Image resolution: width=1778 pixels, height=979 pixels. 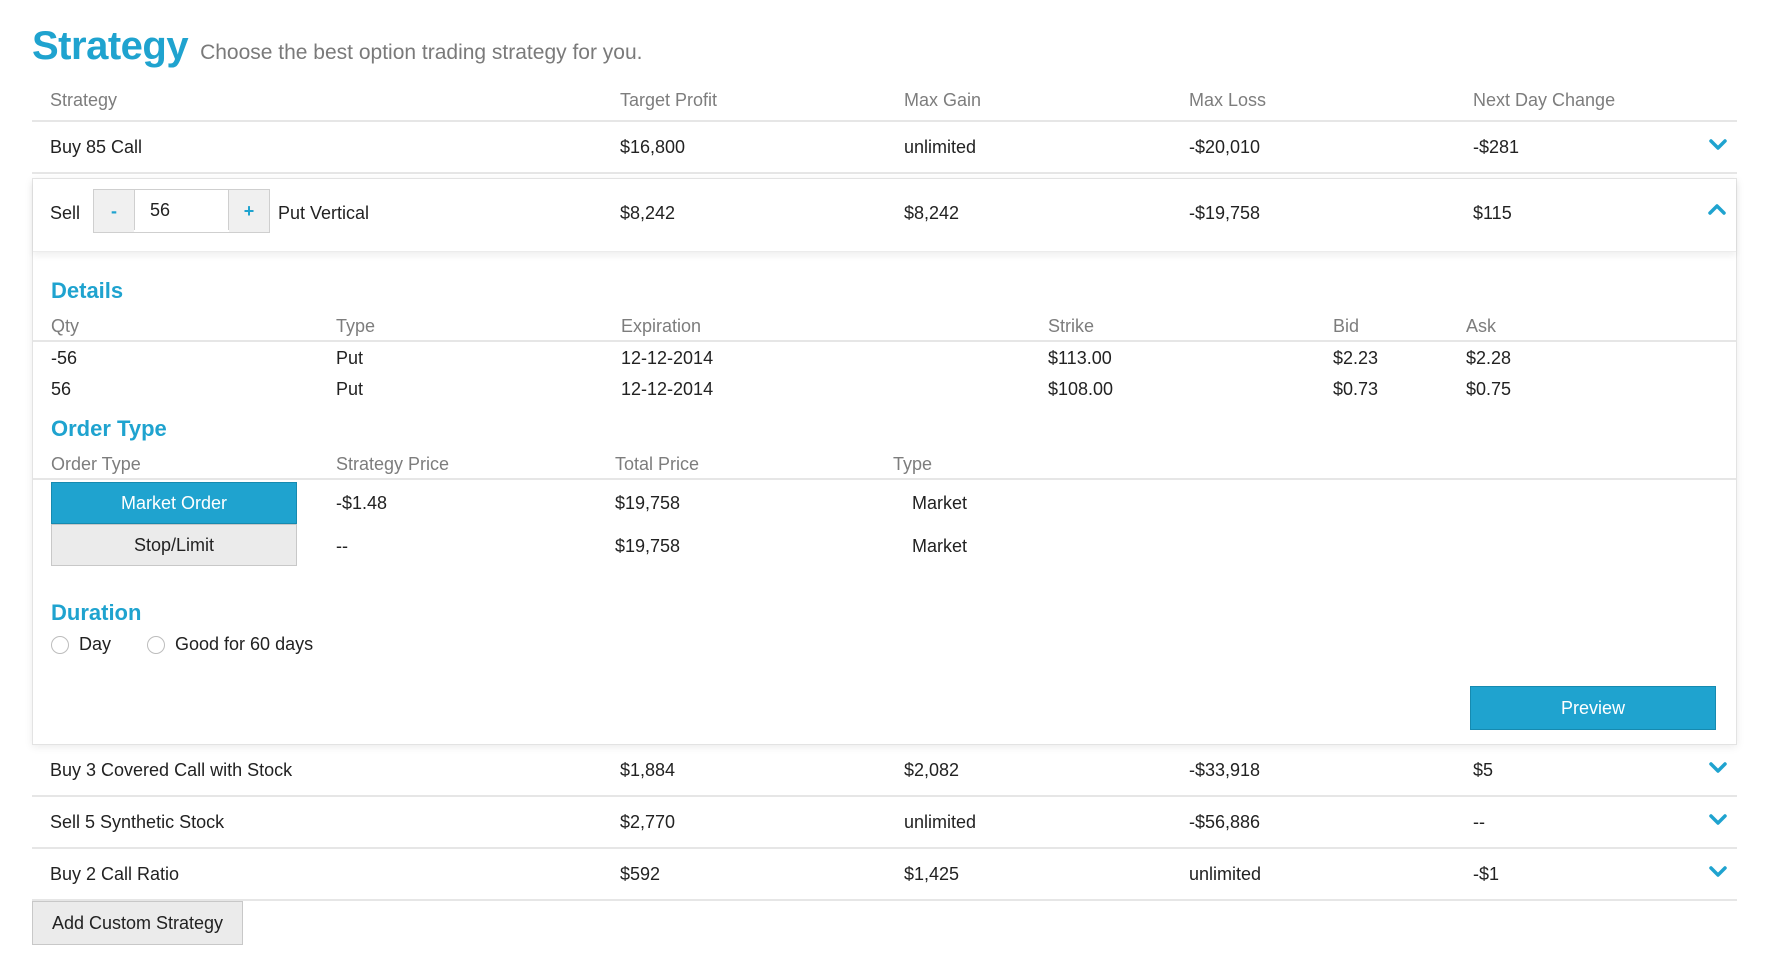 What do you see at coordinates (64, 358) in the screenshot?
I see `qty: -56` at bounding box center [64, 358].